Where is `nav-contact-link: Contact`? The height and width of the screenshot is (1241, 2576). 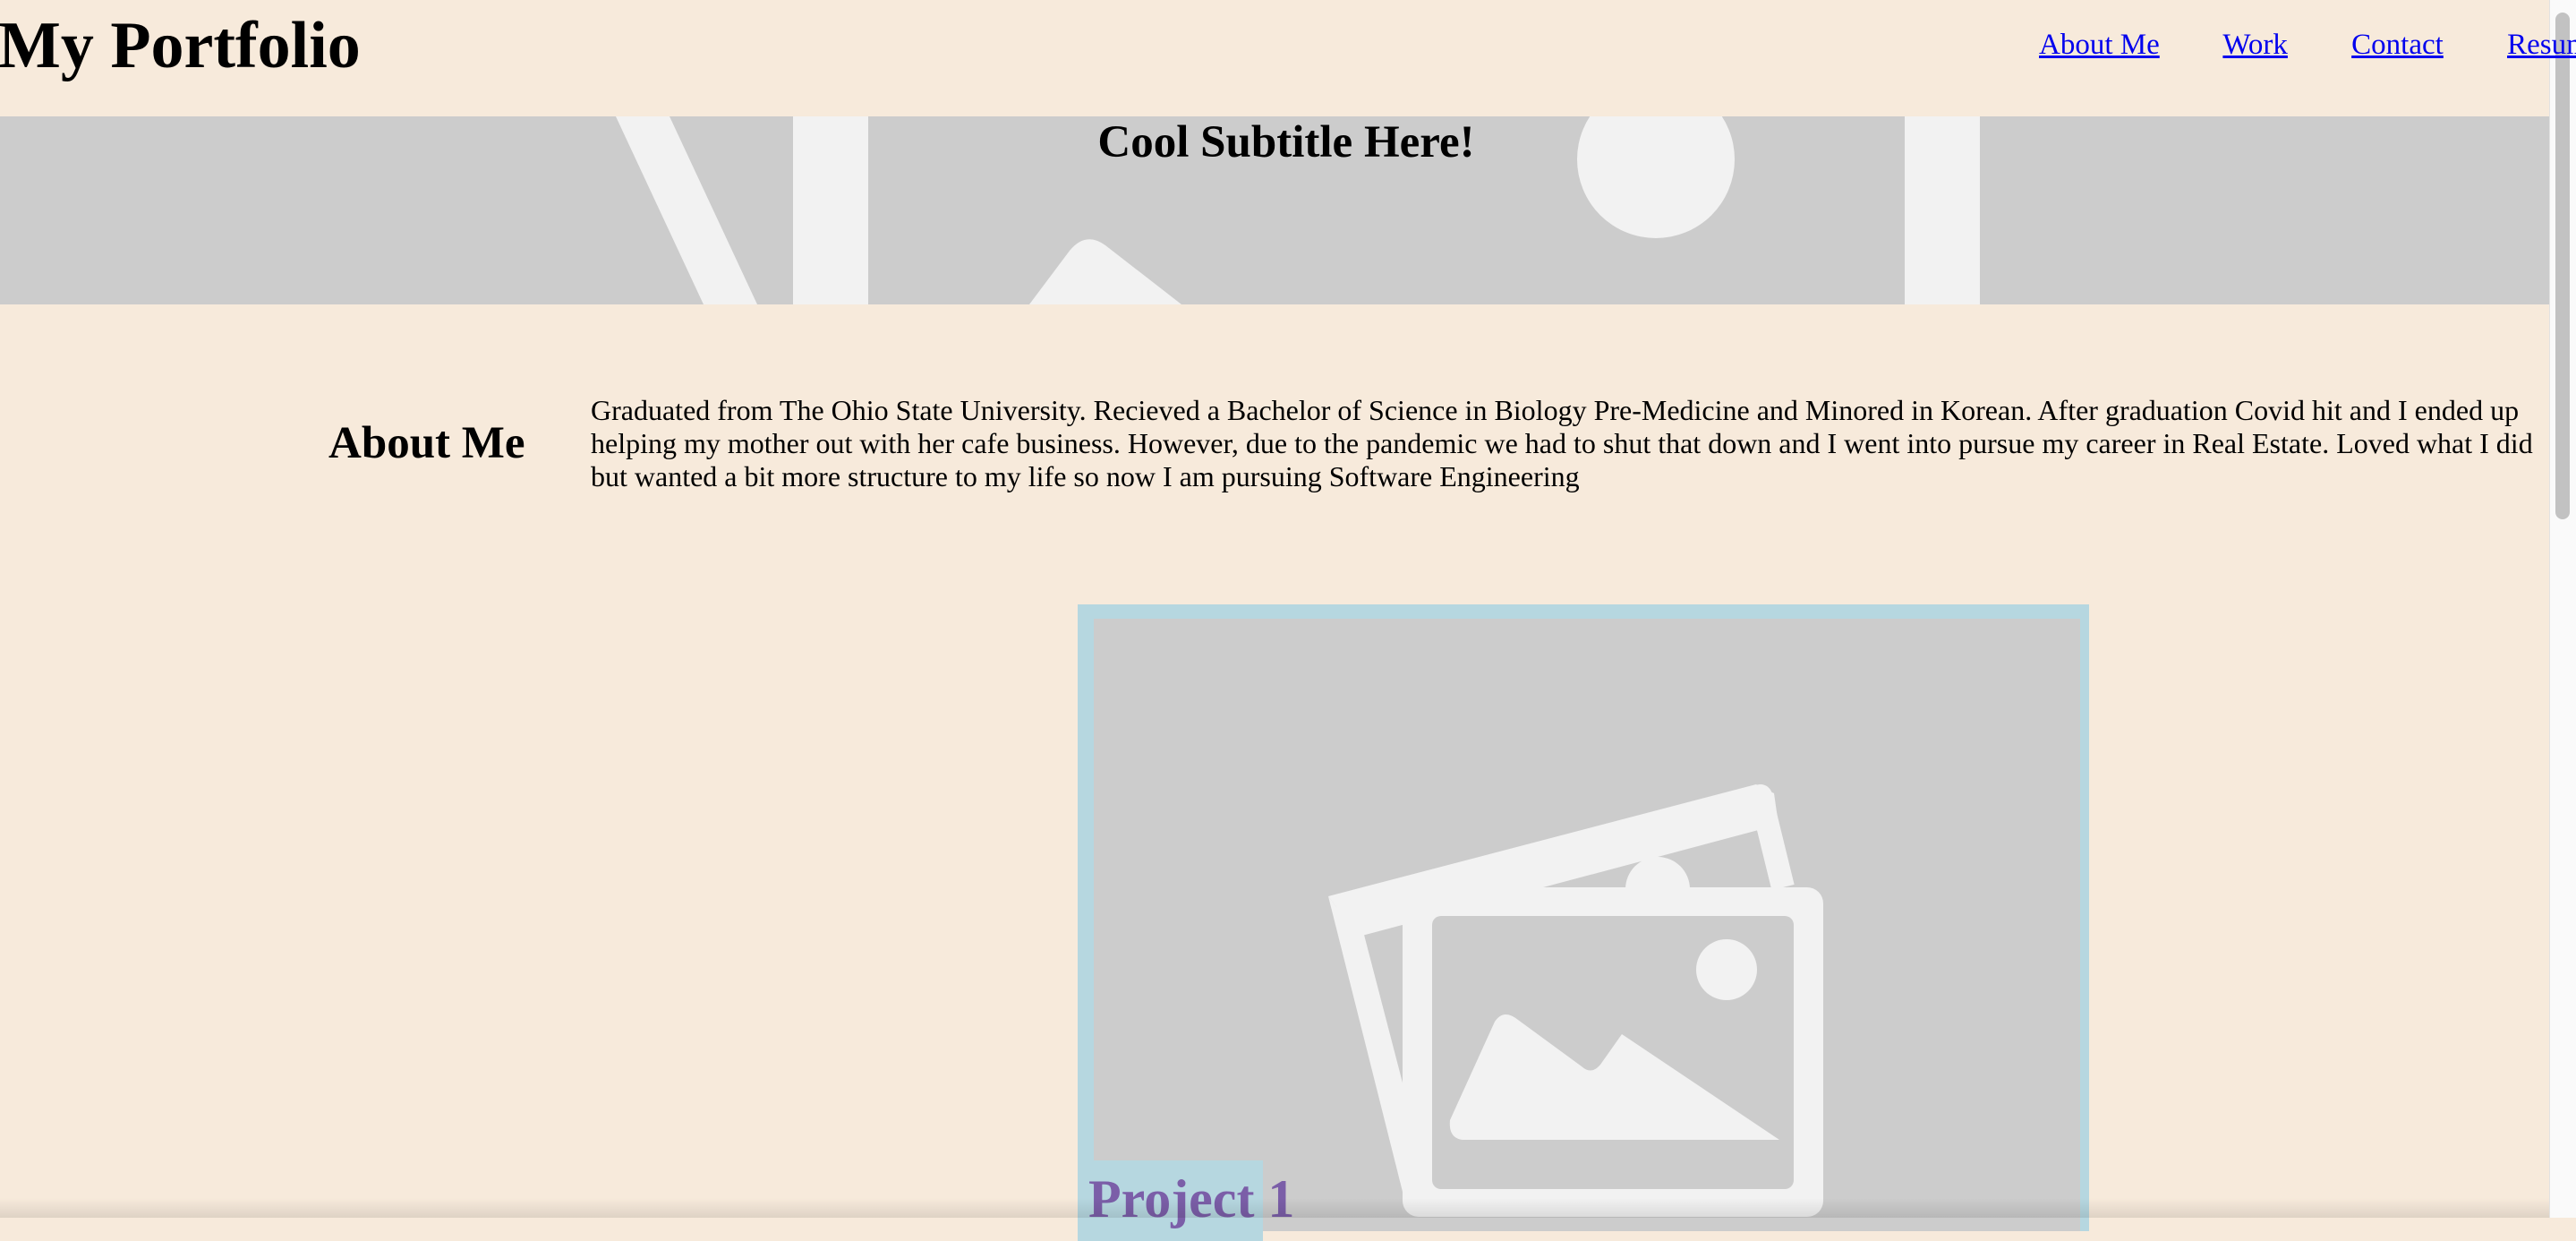 nav-contact-link: Contact is located at coordinates (2397, 45).